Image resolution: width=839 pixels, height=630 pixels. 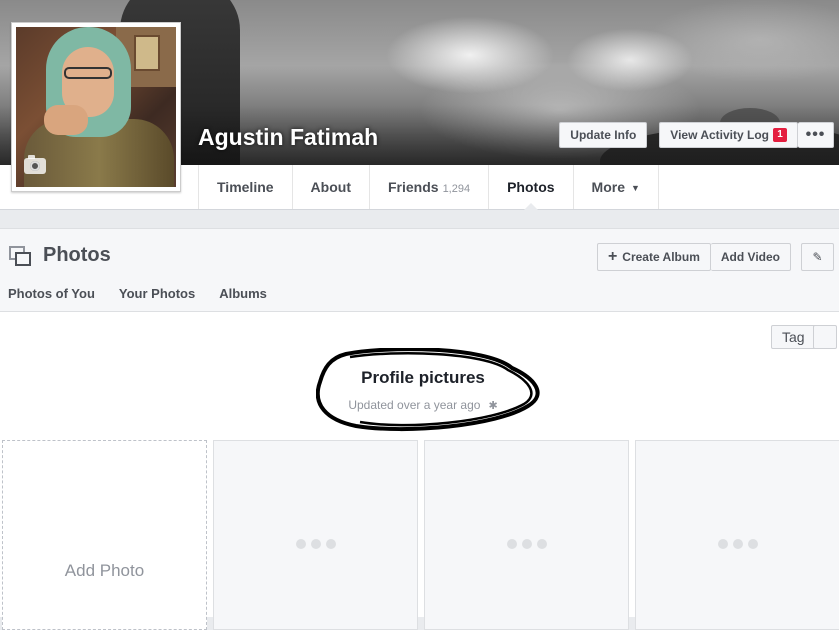 What do you see at coordinates (413, 187) in the screenshot?
I see `tab-friends-label: Friends` at bounding box center [413, 187].